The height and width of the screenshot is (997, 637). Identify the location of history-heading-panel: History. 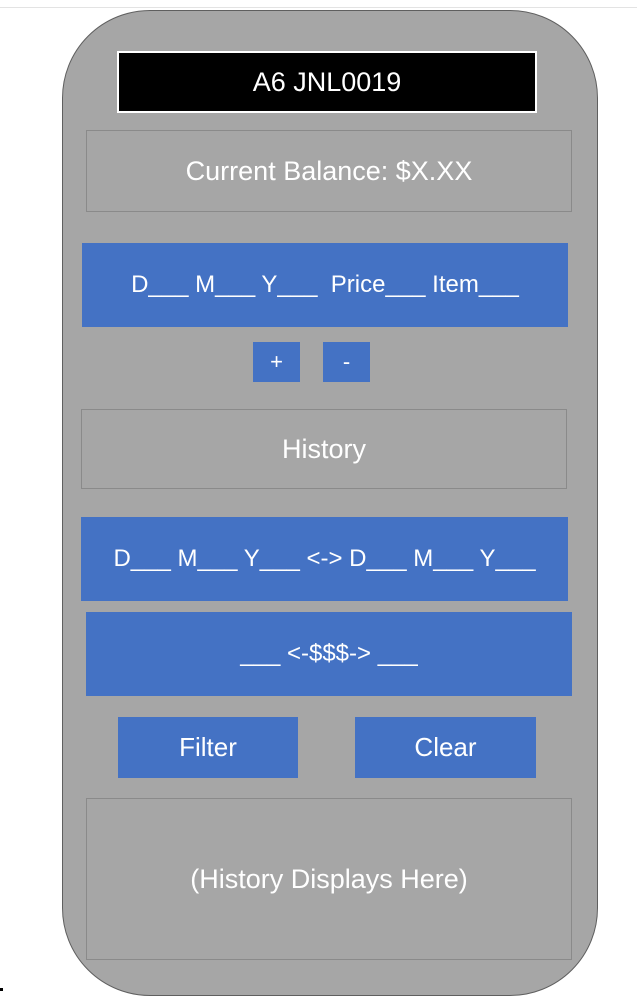
(324, 449).